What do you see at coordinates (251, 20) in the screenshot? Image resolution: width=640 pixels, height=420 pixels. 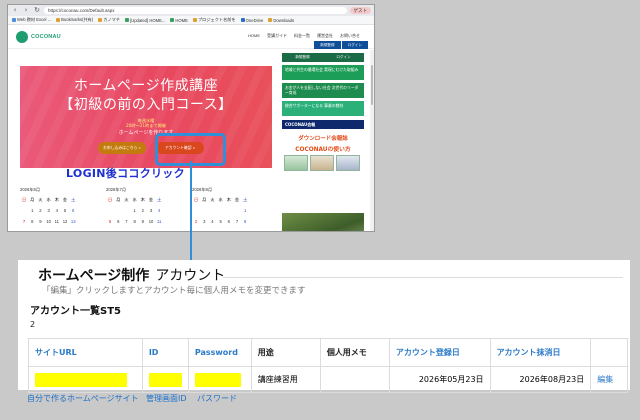 I see `bookmark-item: OneDrive` at bounding box center [251, 20].